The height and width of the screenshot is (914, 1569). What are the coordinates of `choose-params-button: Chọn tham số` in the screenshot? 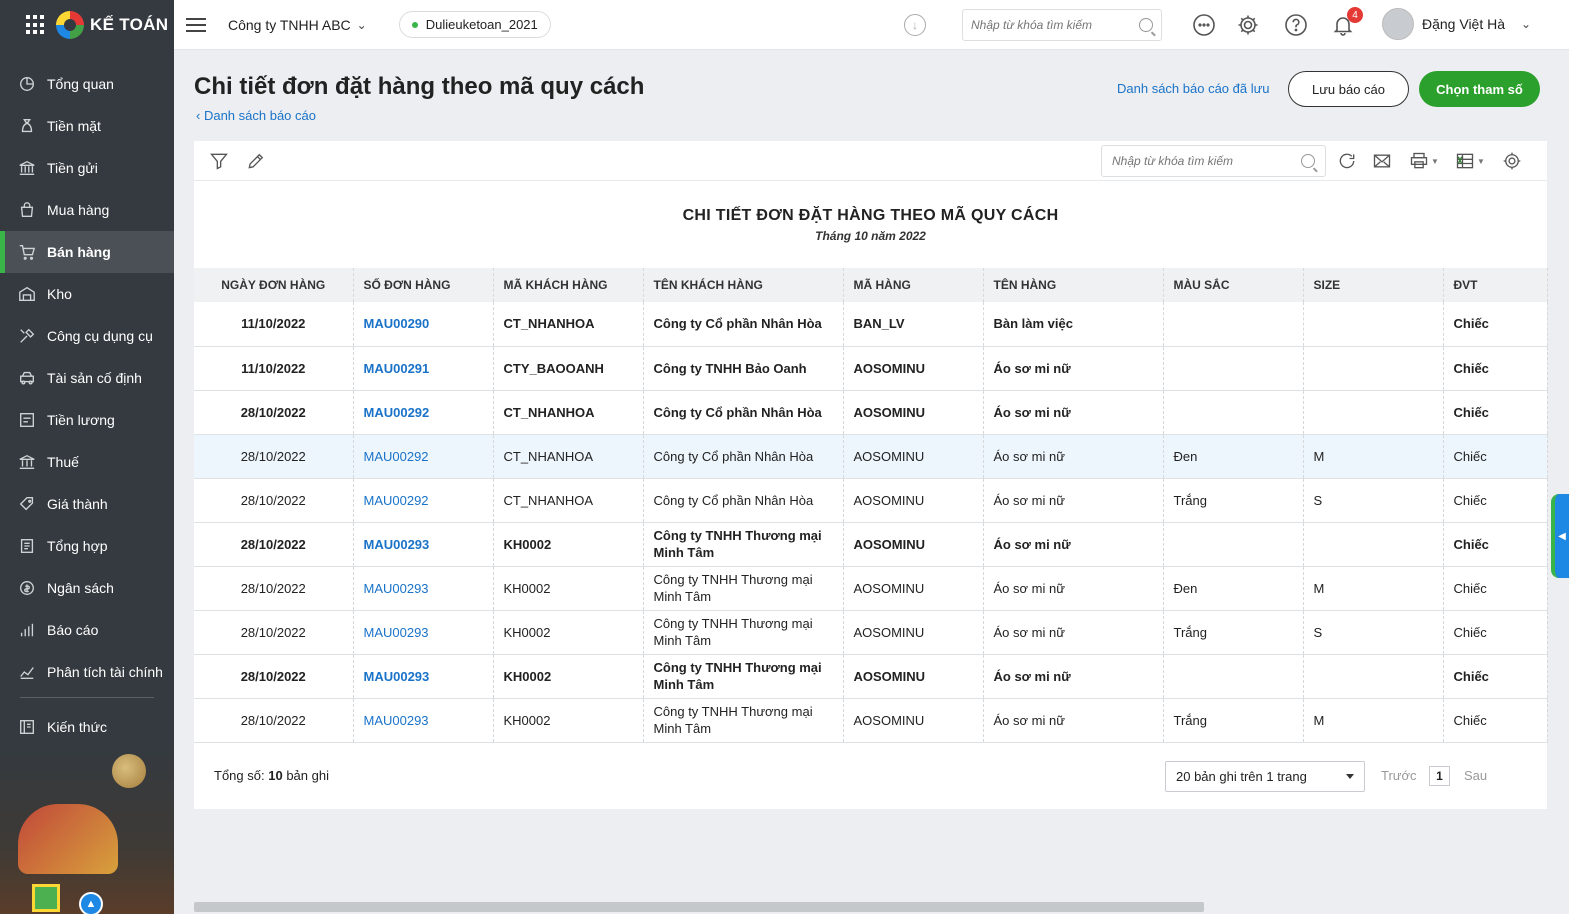 It's located at (1479, 89).